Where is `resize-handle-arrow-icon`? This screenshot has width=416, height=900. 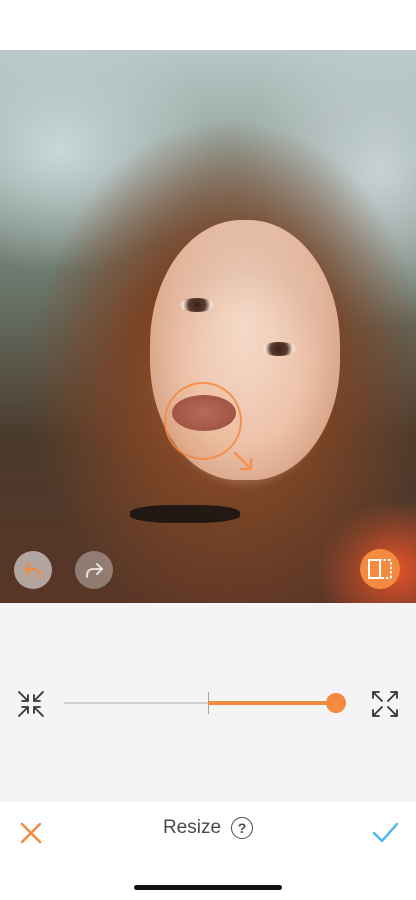
resize-handle-arrow-icon is located at coordinates (243, 461).